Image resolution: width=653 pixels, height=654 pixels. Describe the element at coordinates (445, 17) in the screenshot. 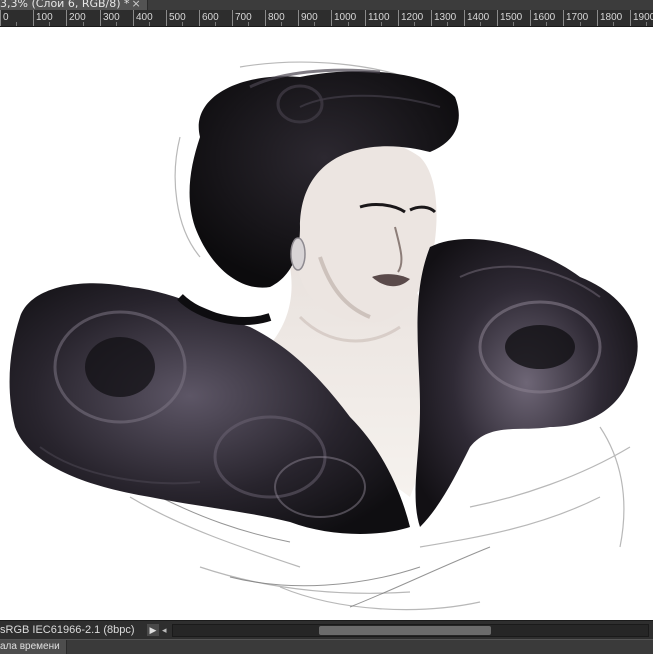

I see `ruler-label: 1300` at that location.